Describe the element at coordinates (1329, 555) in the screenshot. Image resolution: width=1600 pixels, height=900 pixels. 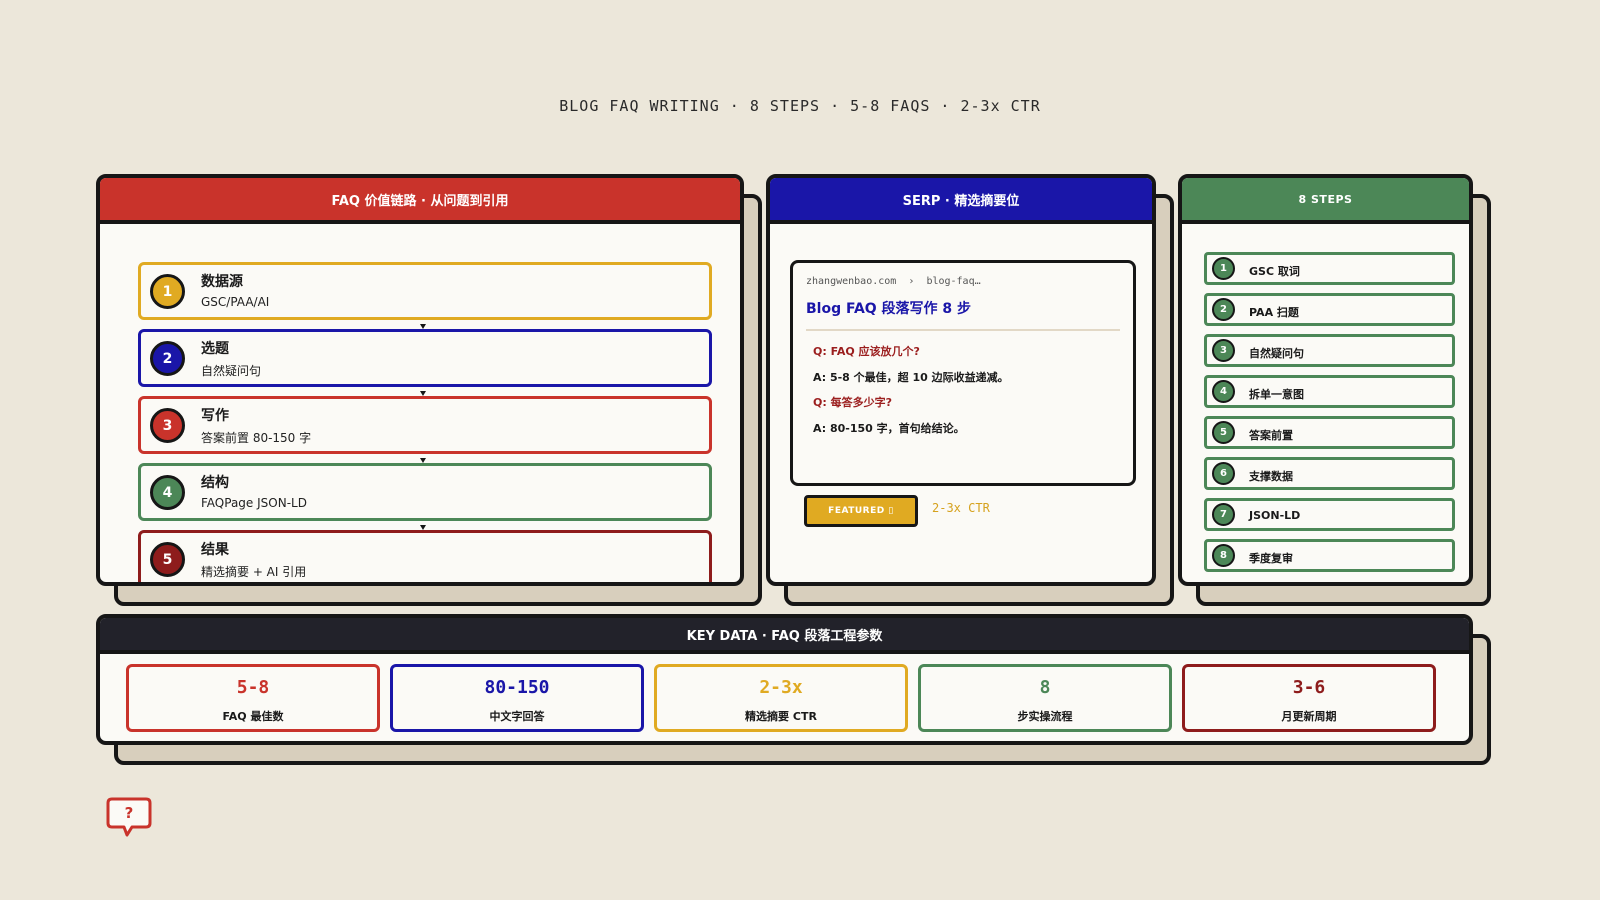
I see `step-item-8: 8 季度复审` at that location.